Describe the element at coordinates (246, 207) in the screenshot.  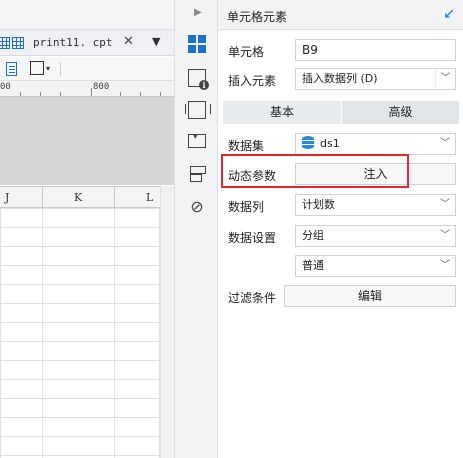
I see `data-column-label: 数据列` at that location.